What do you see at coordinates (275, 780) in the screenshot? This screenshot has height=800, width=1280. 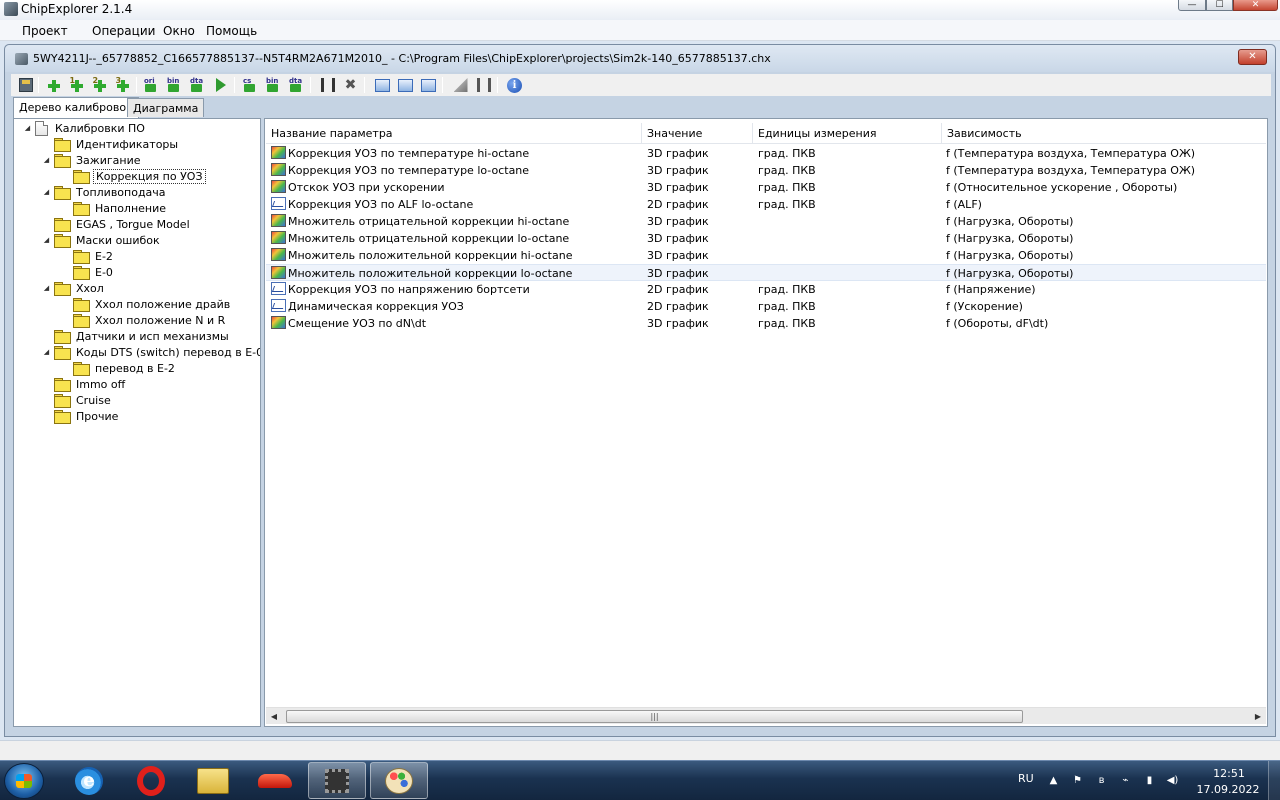 I see `taskbar-car-app` at bounding box center [275, 780].